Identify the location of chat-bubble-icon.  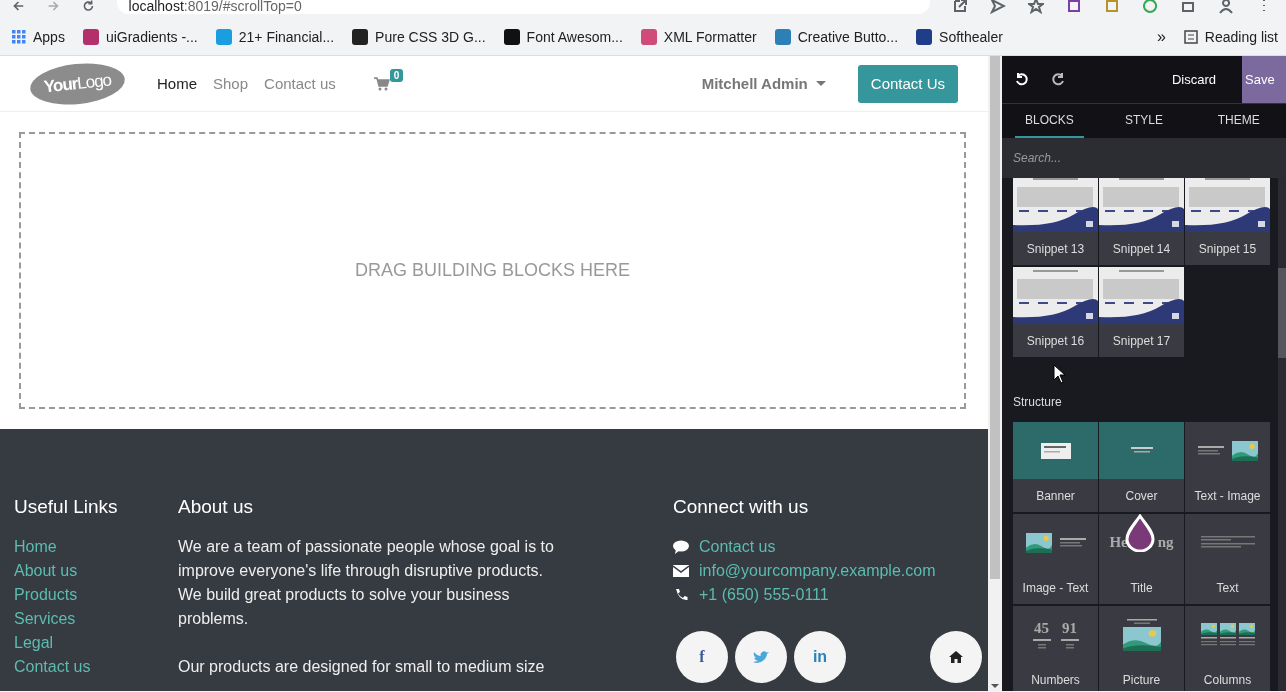
(681, 547).